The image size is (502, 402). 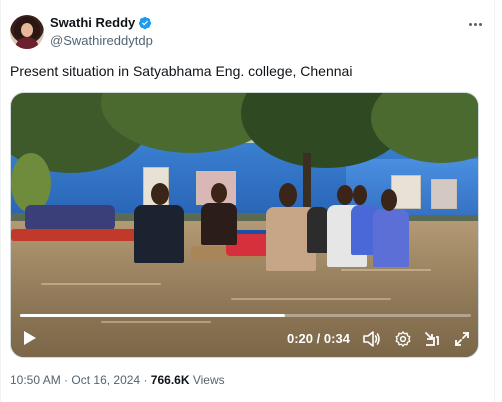 I want to click on video-progress-bar, so click(x=245, y=315).